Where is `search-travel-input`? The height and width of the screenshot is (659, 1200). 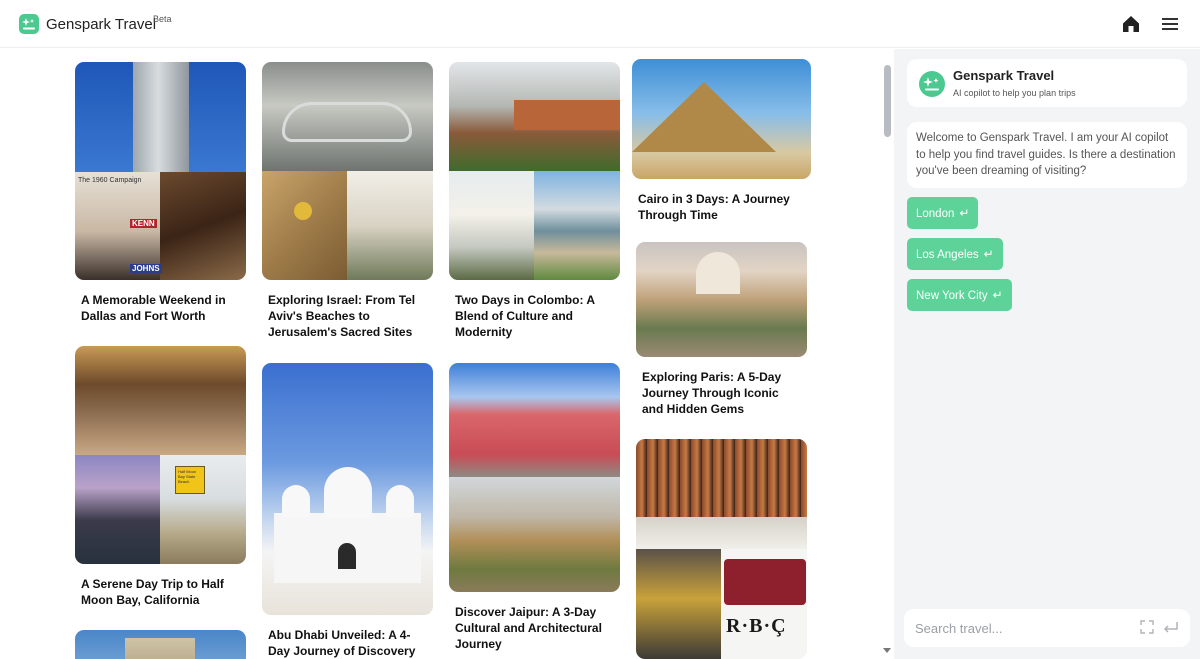 search-travel-input is located at coordinates (1019, 628).